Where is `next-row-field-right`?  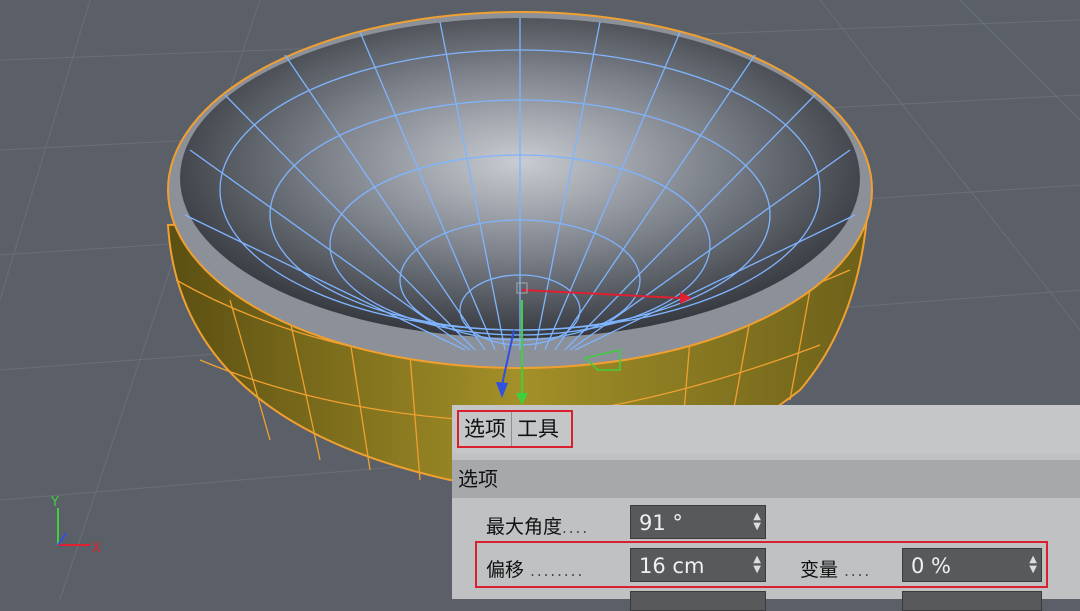
next-row-field-right is located at coordinates (972, 601).